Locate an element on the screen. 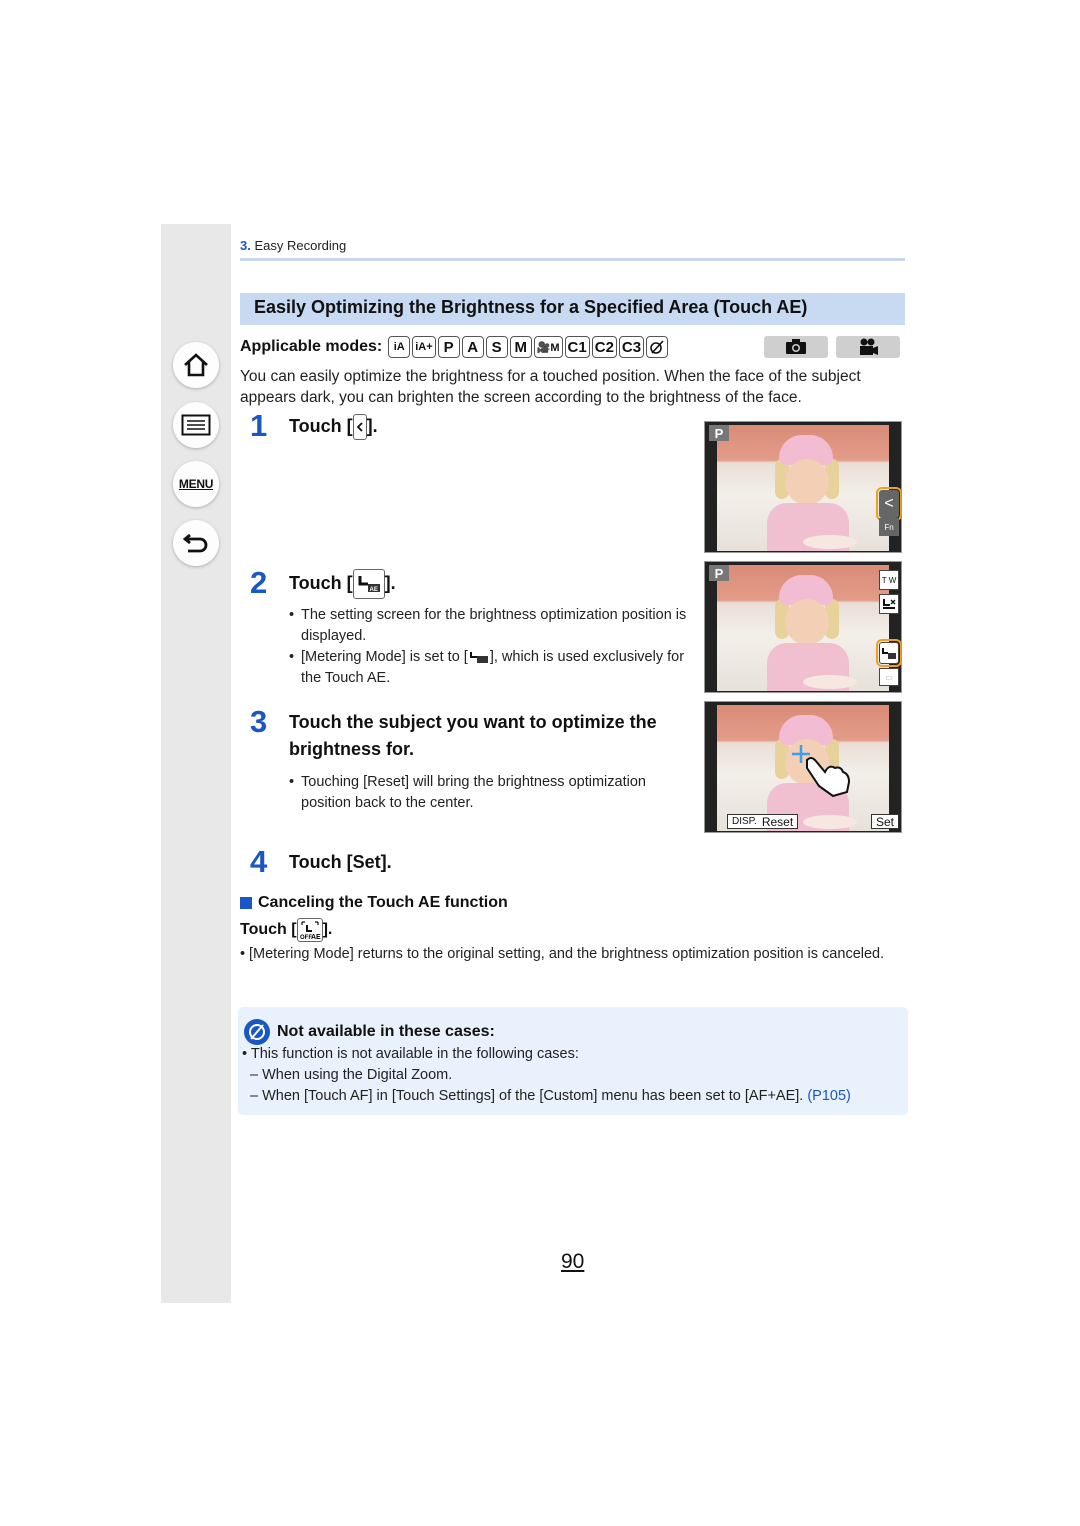  page-reference-link: (P105) is located at coordinates (829, 1096).